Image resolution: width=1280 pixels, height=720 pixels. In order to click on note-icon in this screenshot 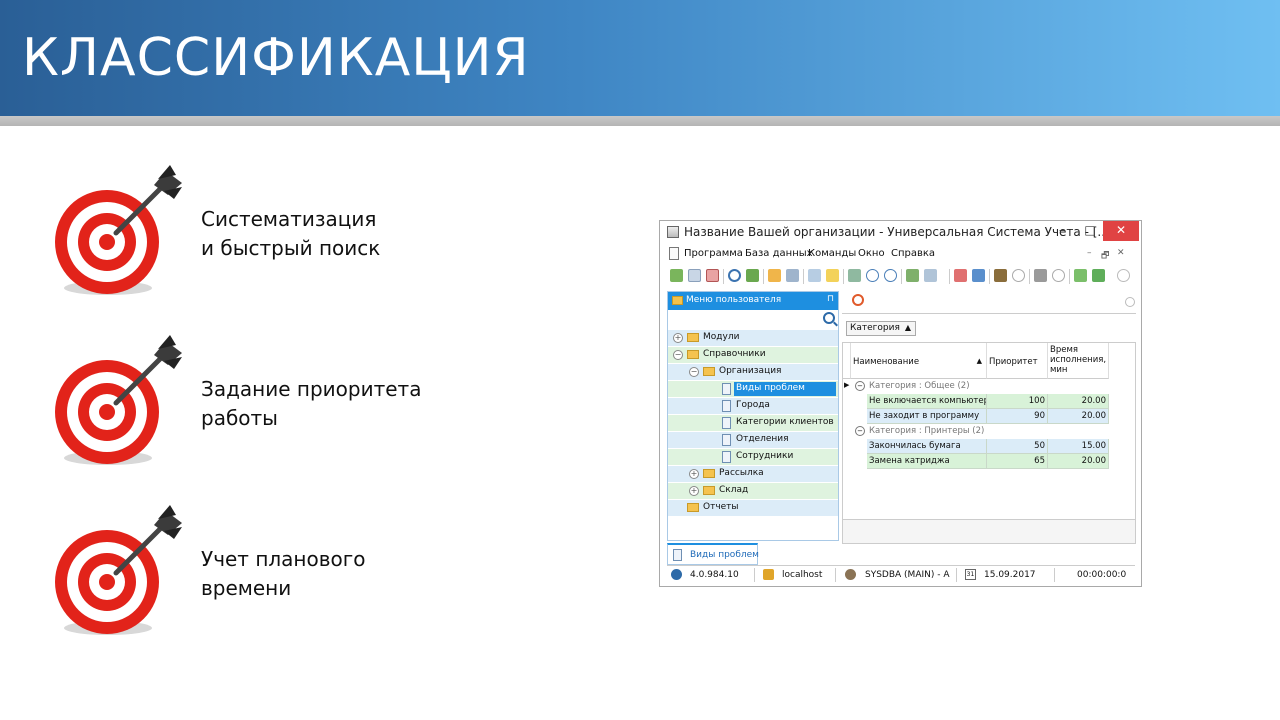, I will do `click(832, 275)`.